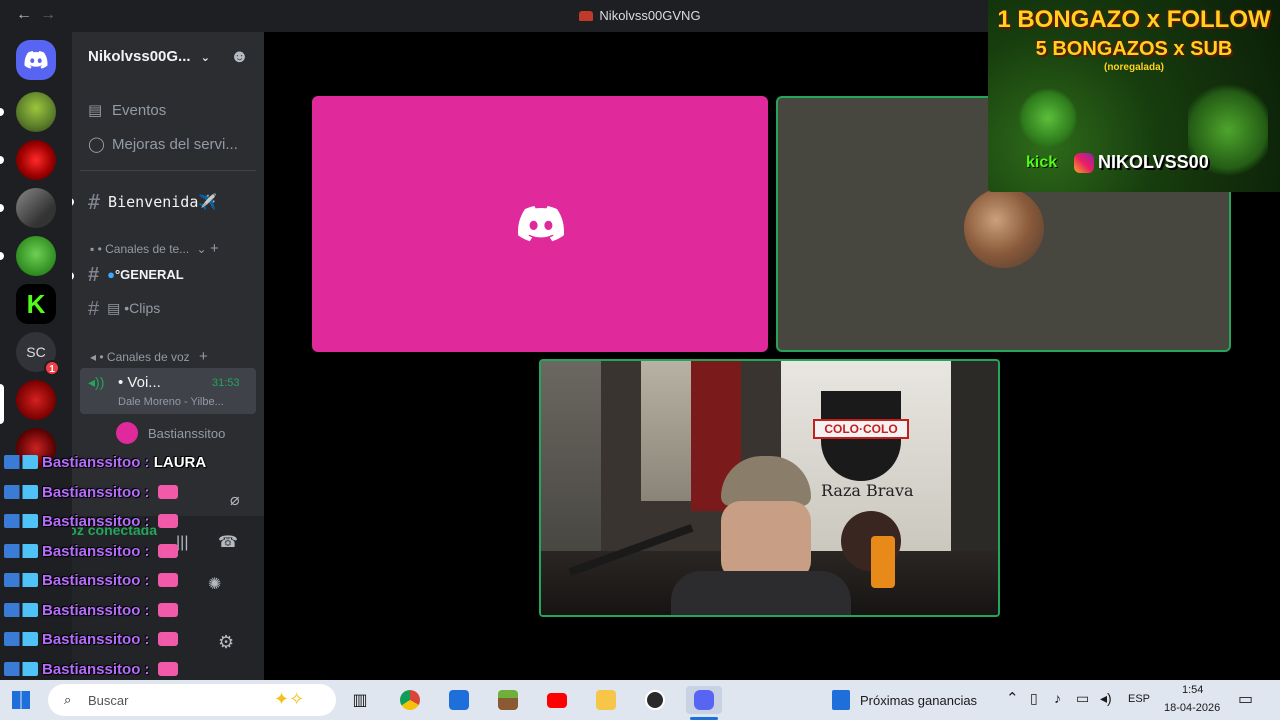 The height and width of the screenshot is (720, 1280). I want to click on task-view-button: ▥, so click(360, 700).